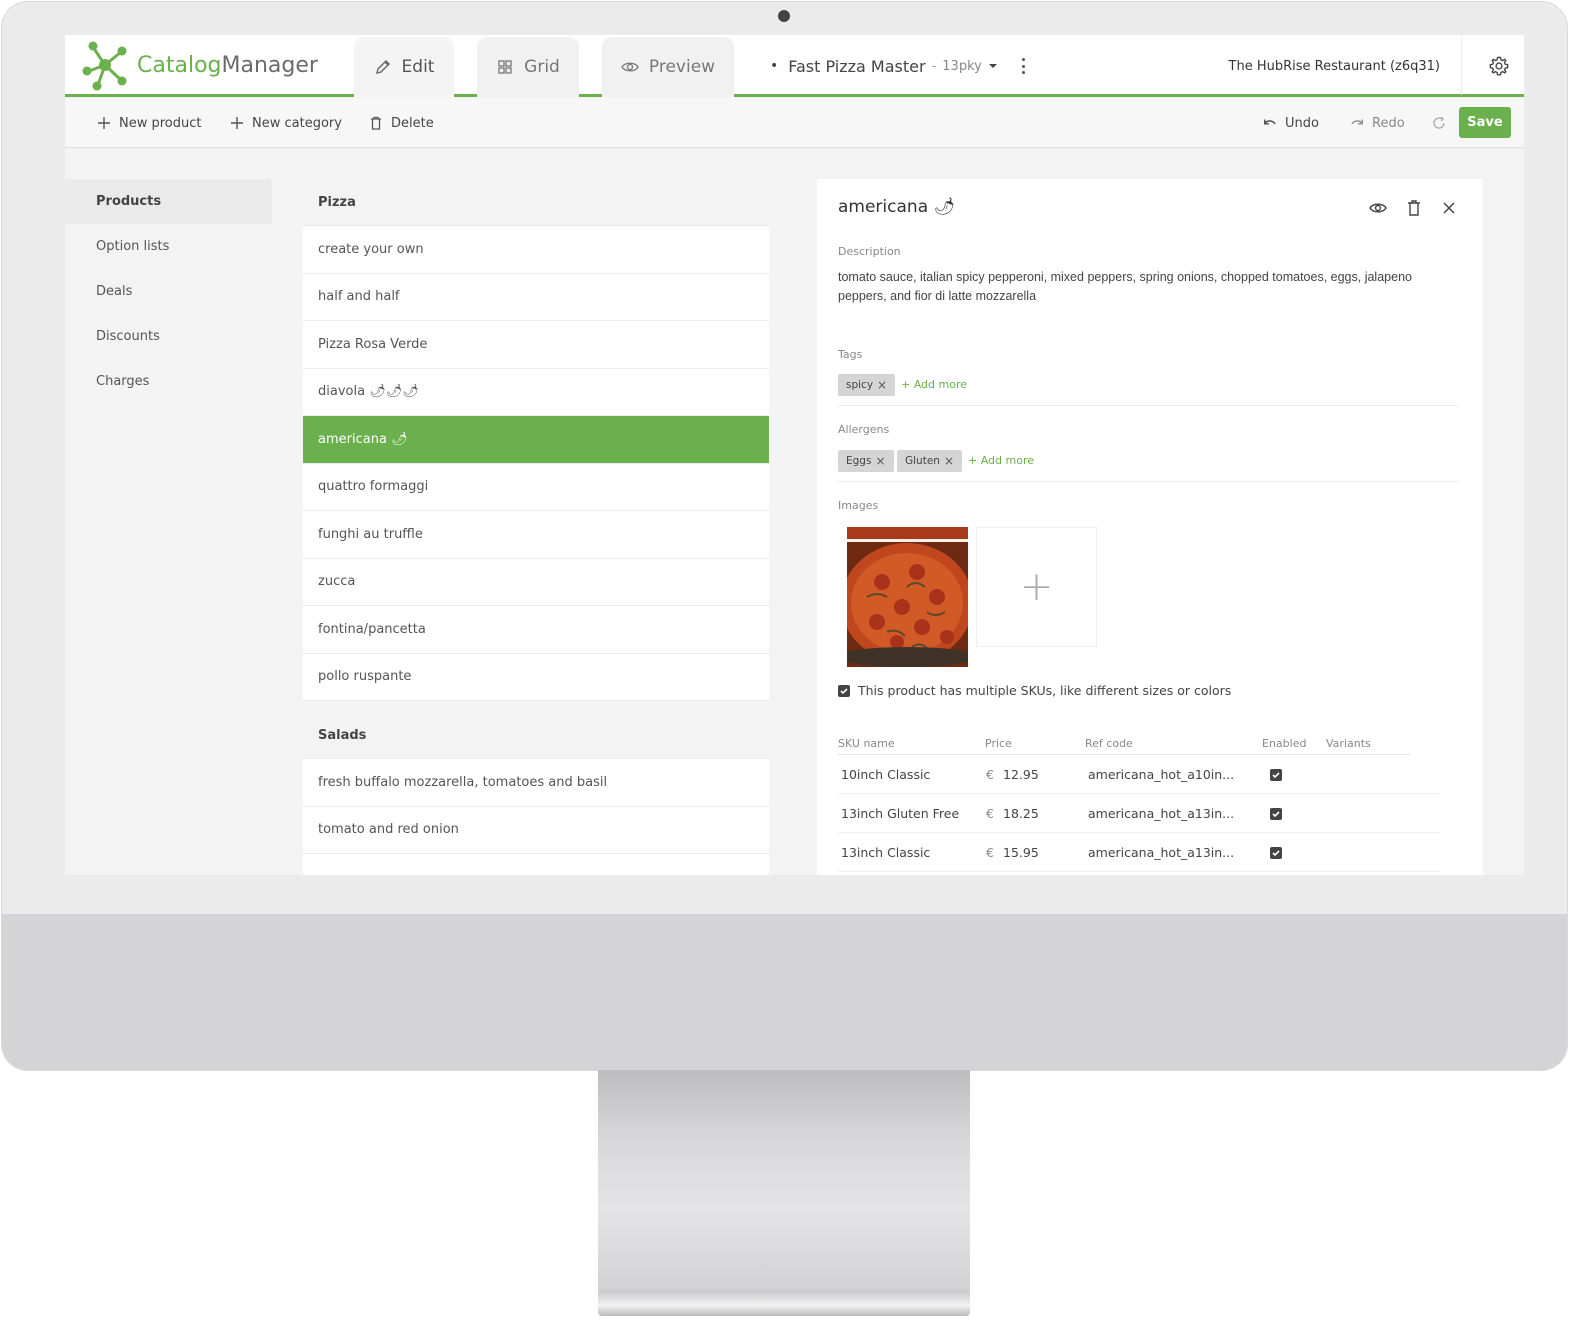  I want to click on divider, so click(1148, 405).